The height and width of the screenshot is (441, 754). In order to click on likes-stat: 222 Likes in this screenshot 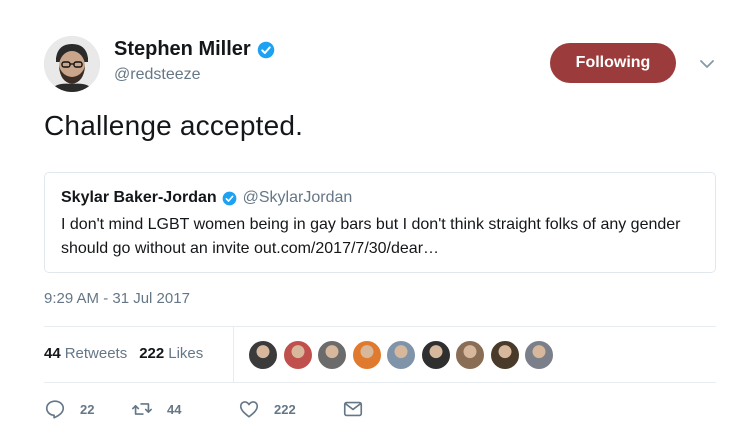, I will do `click(171, 353)`.